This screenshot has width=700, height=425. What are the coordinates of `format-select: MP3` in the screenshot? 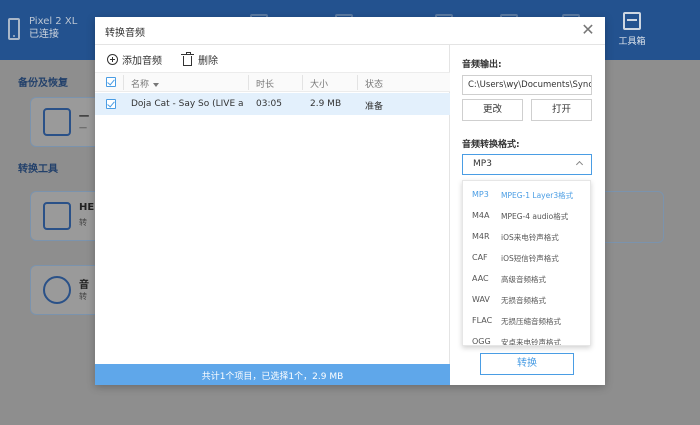 It's located at (527, 164).